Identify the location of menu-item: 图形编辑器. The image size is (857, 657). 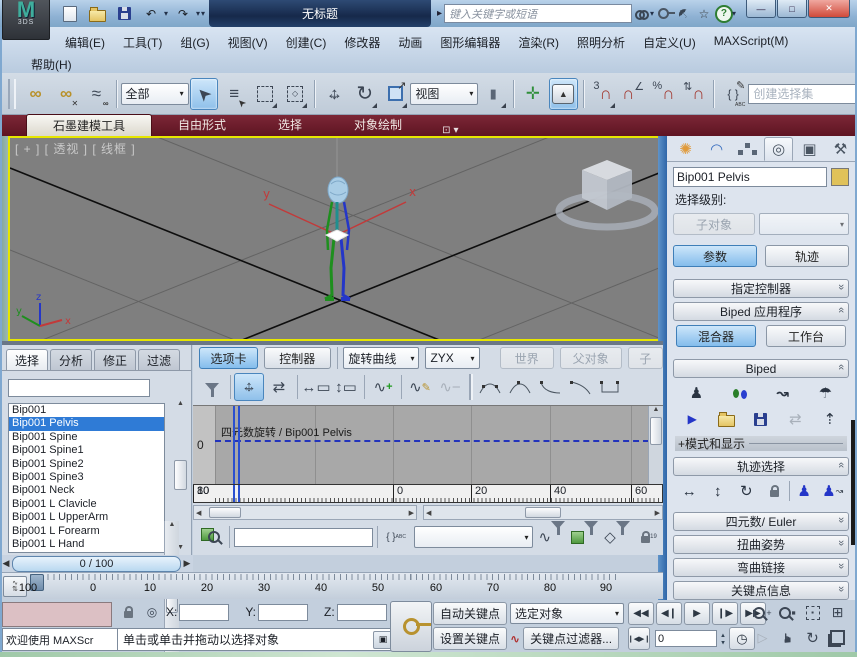
(470, 42).